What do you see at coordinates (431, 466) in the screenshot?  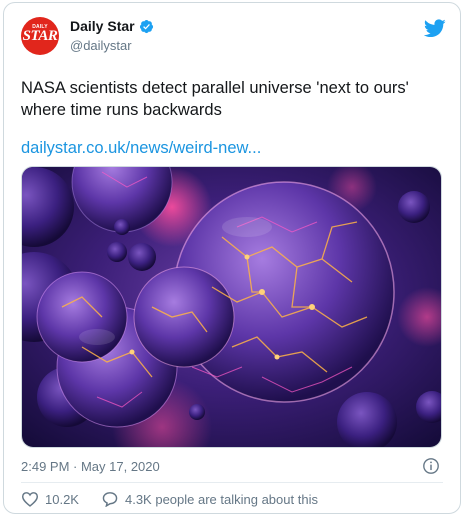 I see `info-icon` at bounding box center [431, 466].